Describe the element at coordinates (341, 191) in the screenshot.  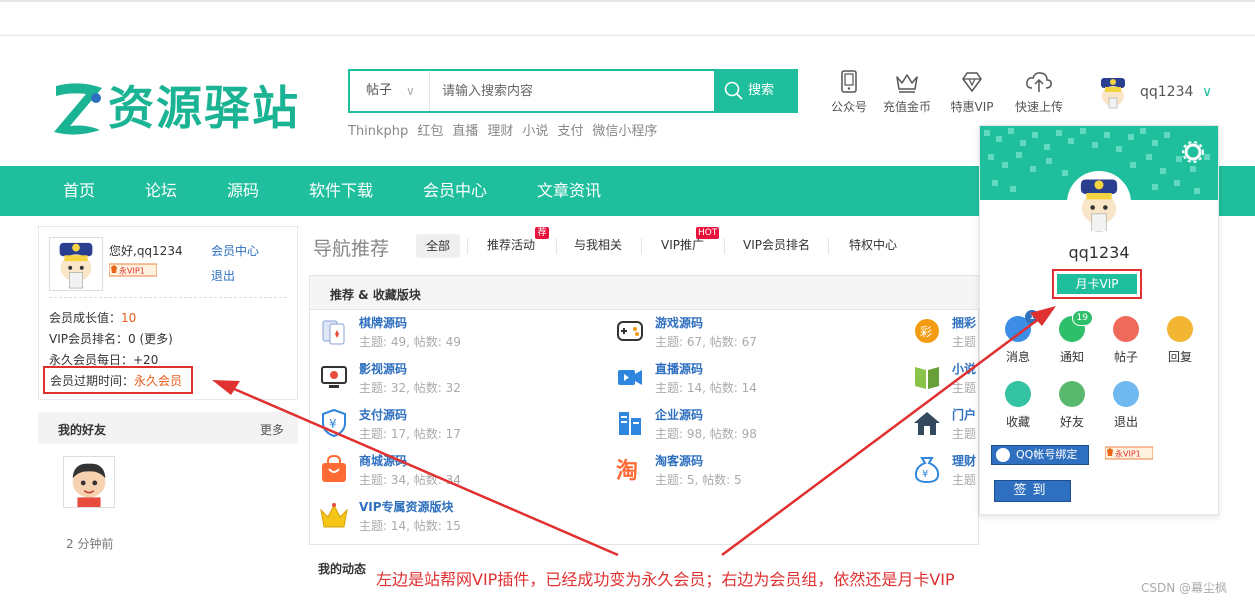
I see `nav-item-software: 软件下载` at that location.